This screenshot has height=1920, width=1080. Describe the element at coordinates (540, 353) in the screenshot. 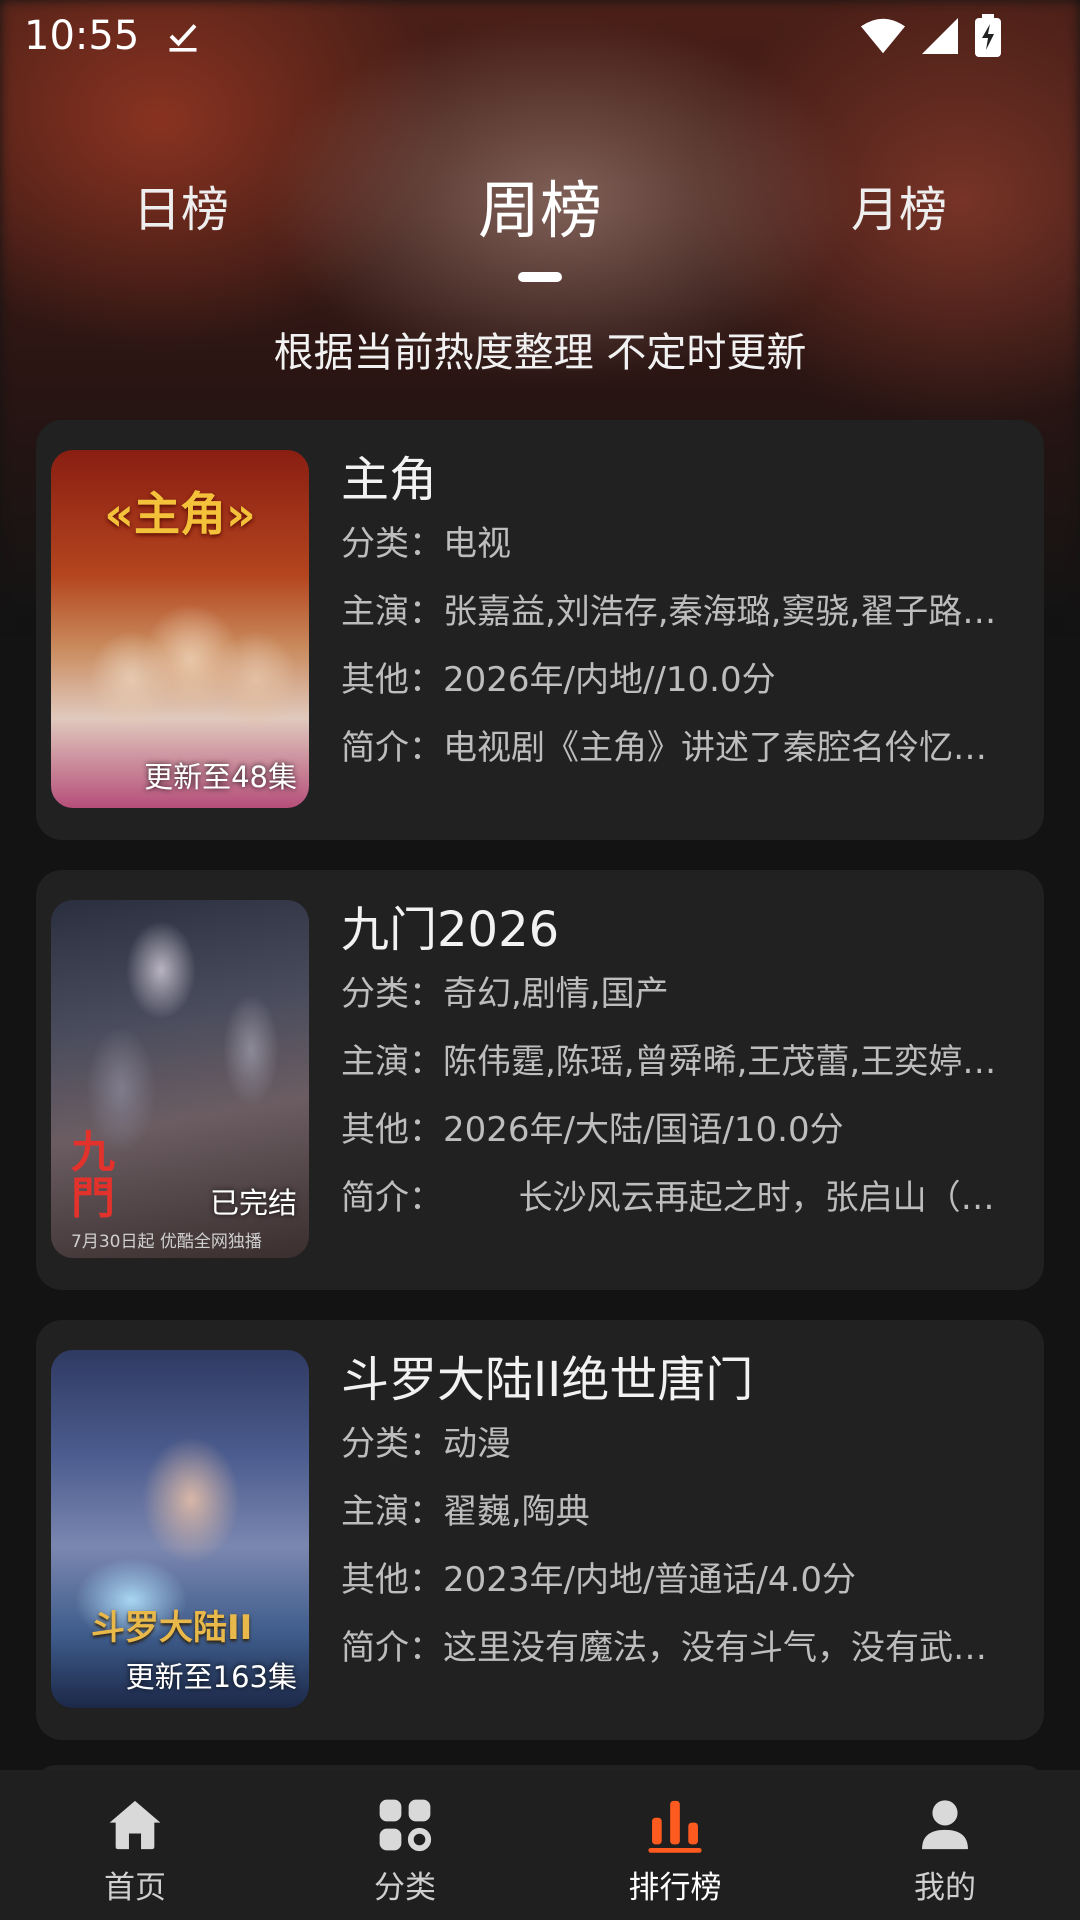

I see `ranking-subtitle: 根据当前热度整理 不定时更新` at that location.